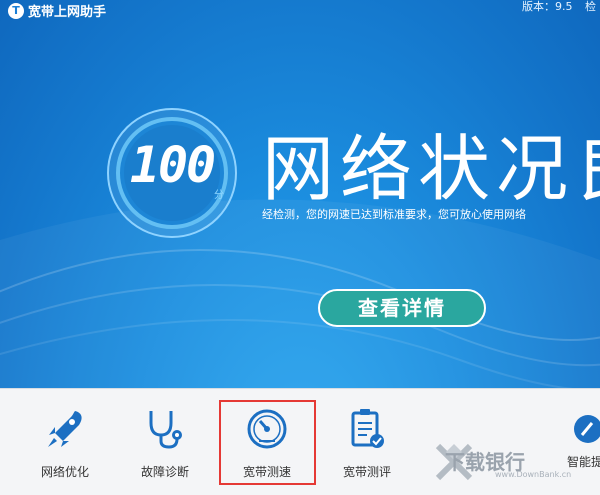 The width and height of the screenshot is (600, 495). I want to click on tool-broadband-evaluation: 宽带测评, so click(367, 442).